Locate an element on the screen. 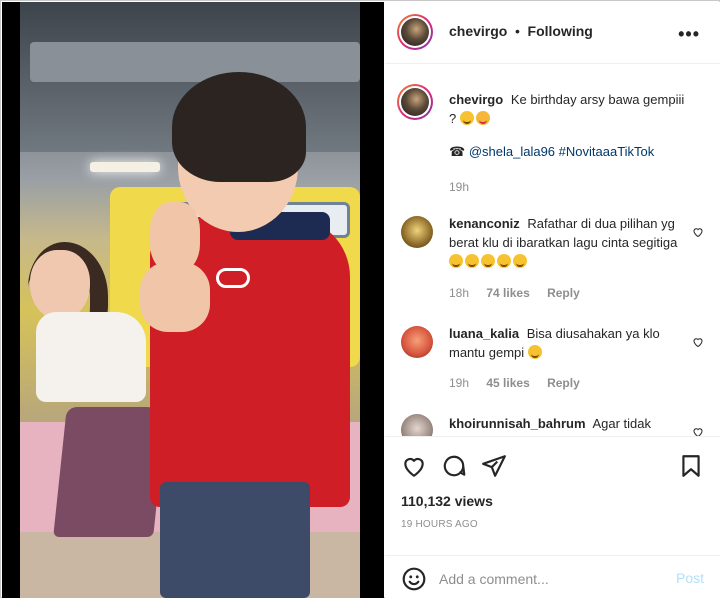 This screenshot has width=720, height=601. post-actions: 110,132 views 19 HOURS AGO Post is located at coordinates (552, 518).